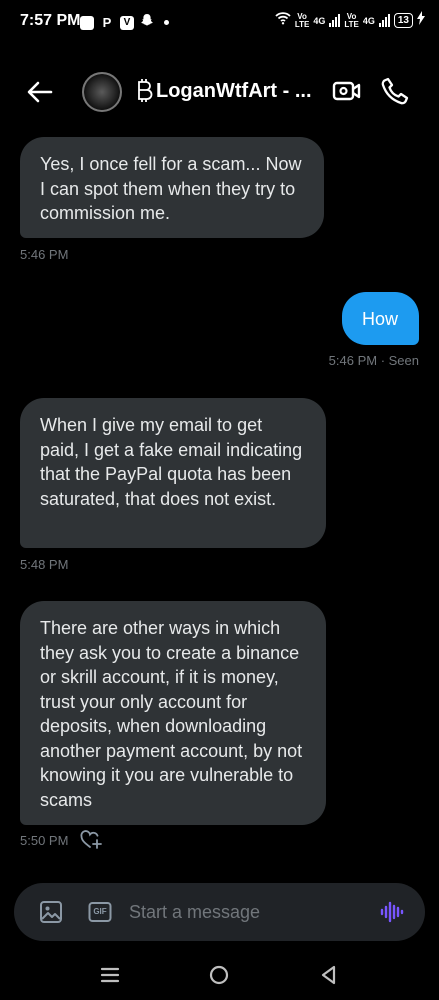 The height and width of the screenshot is (1000, 439). What do you see at coordinates (380, 318) in the screenshot?
I see `message-bubble-outgoing: How` at bounding box center [380, 318].